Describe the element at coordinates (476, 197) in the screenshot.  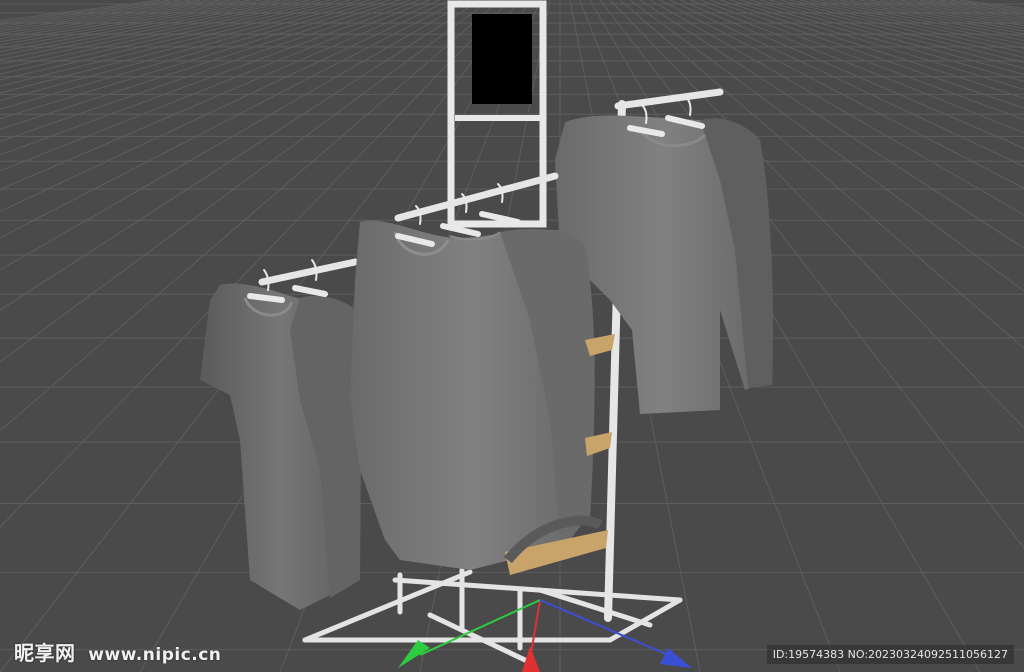
I see `rack-bar-middle` at that location.